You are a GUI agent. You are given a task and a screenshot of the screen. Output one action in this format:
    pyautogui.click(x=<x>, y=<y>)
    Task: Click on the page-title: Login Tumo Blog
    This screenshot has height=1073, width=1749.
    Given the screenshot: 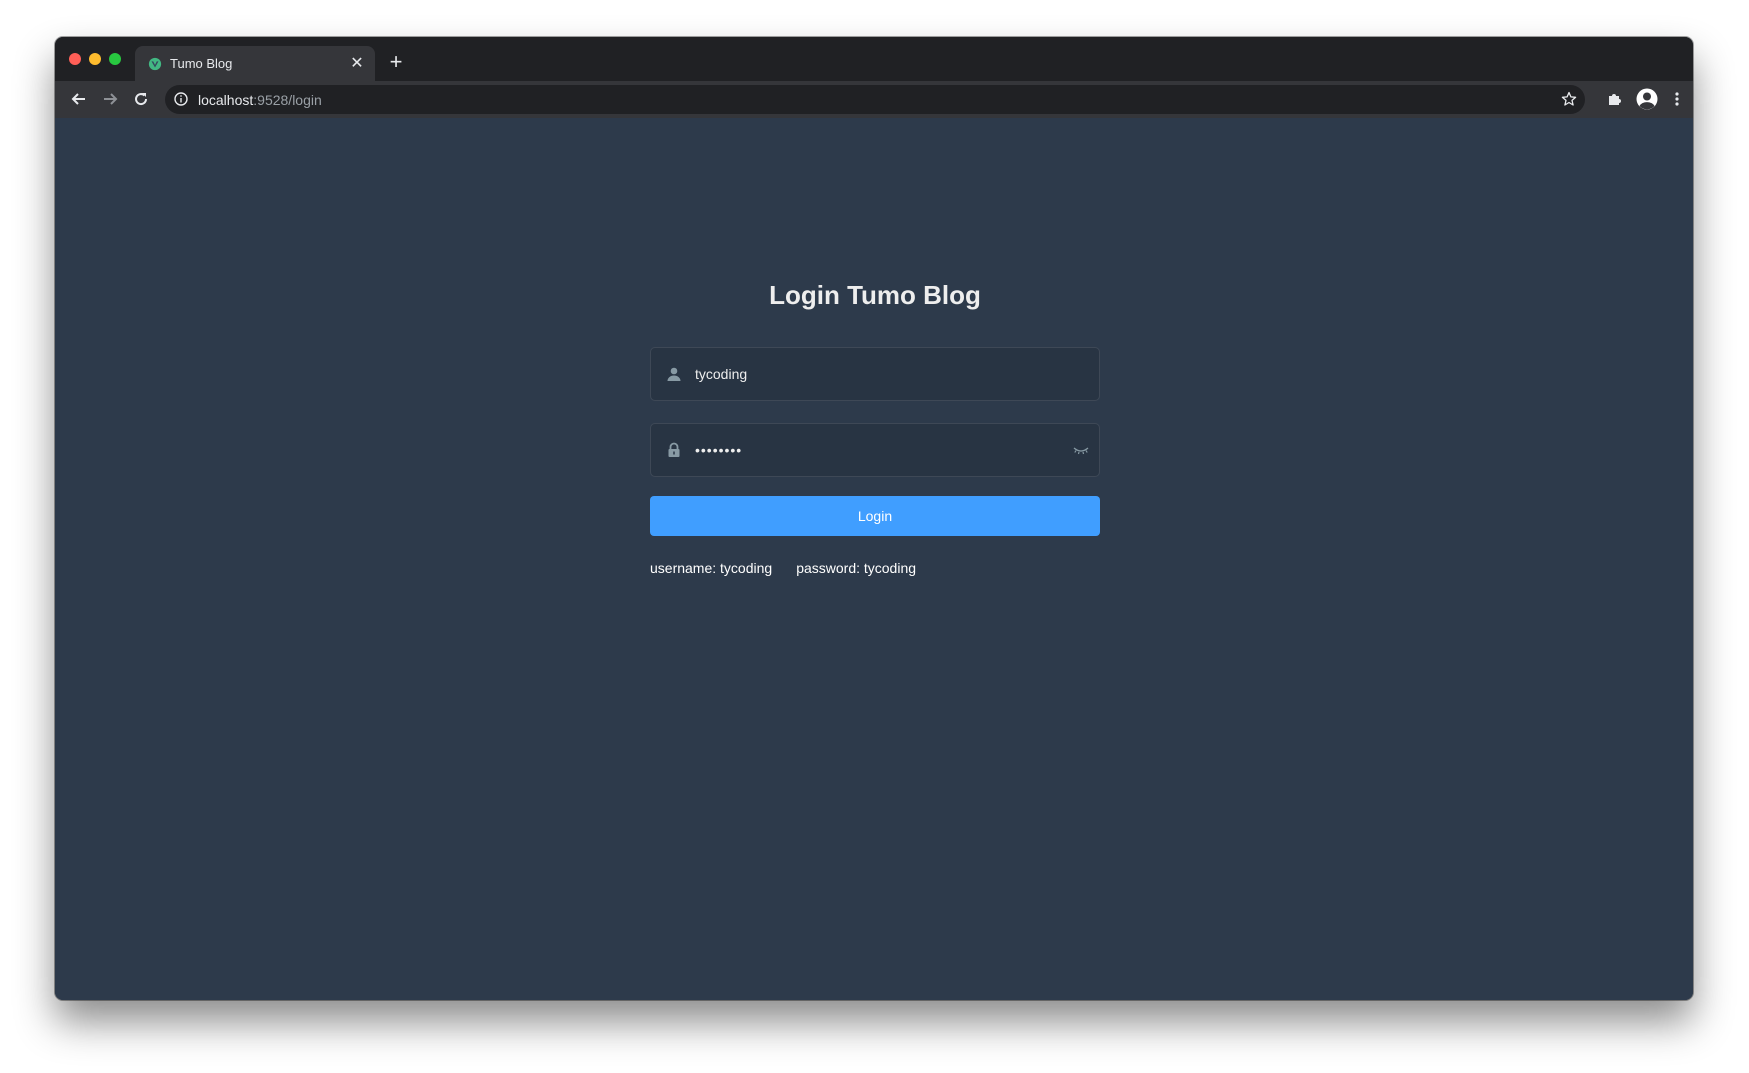 What is the action you would take?
    pyautogui.click(x=875, y=295)
    